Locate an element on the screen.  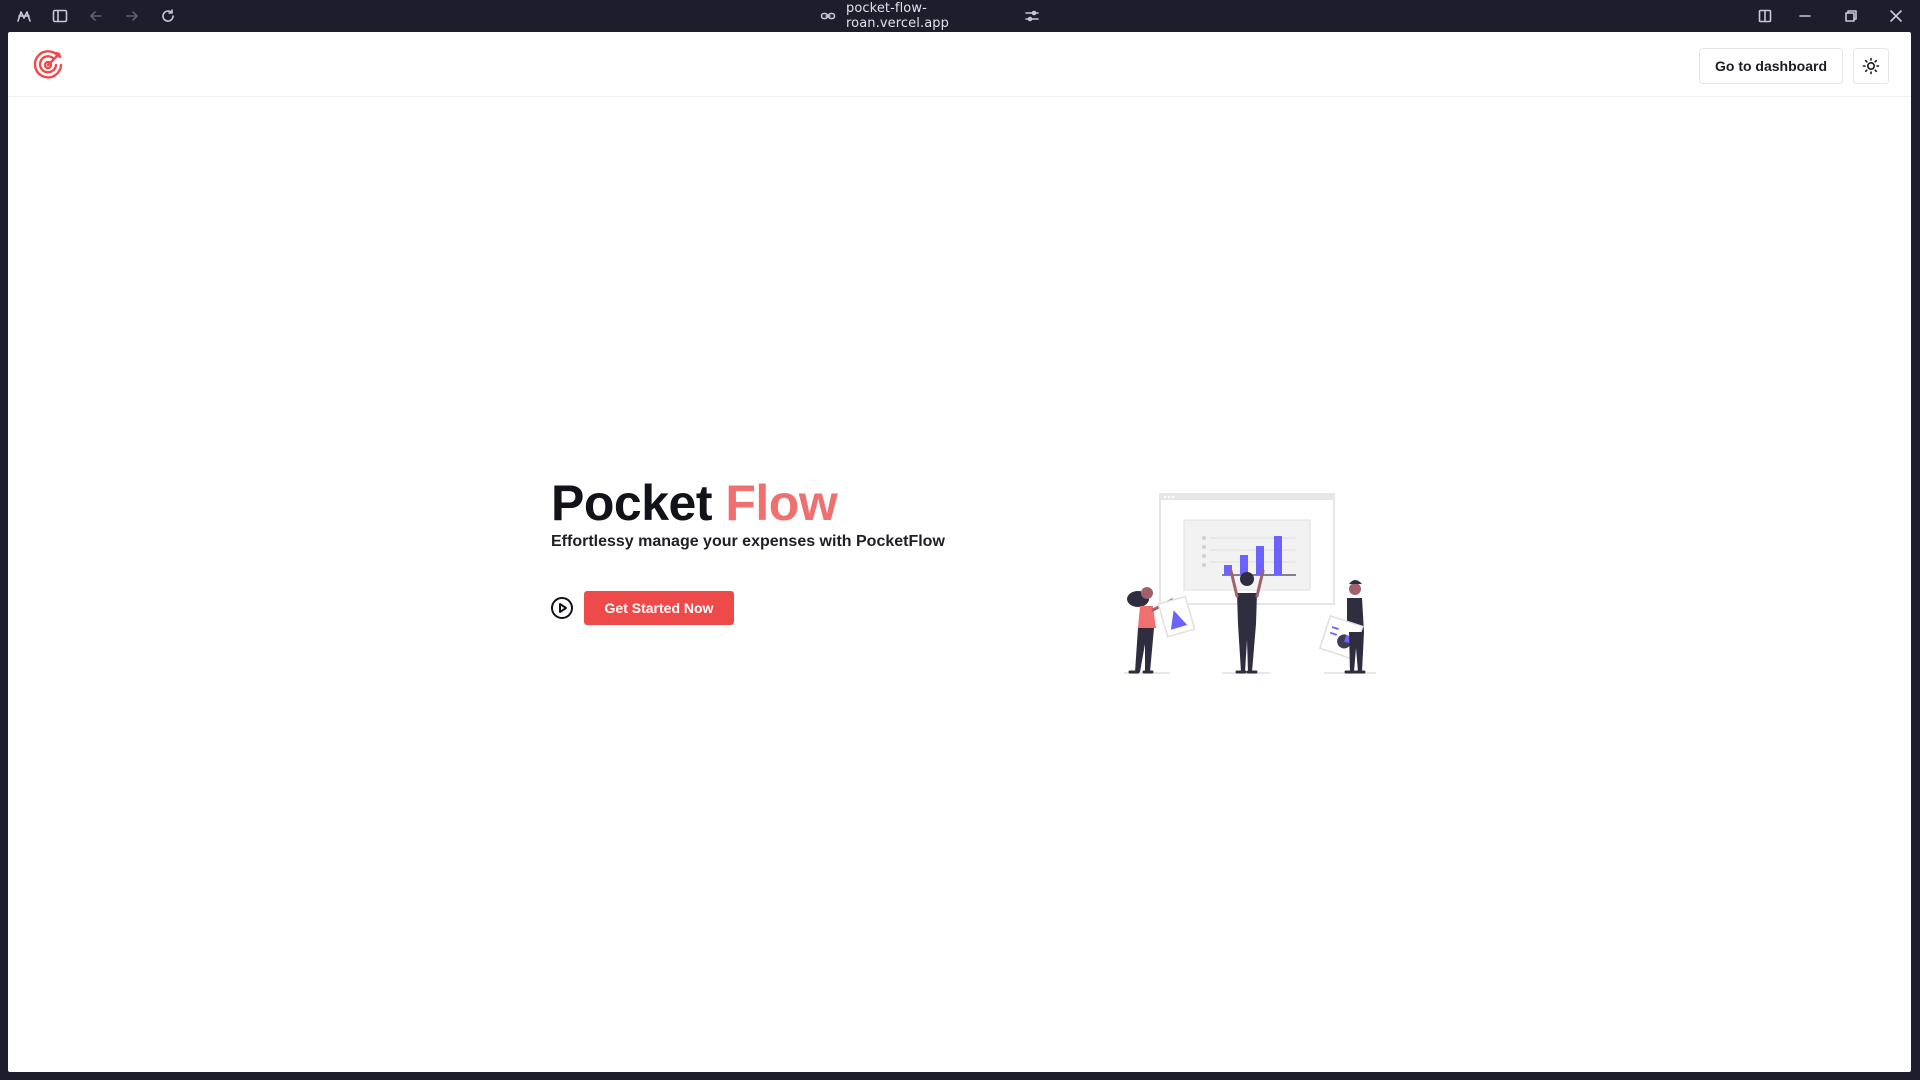
reload-icon is located at coordinates (168, 16).